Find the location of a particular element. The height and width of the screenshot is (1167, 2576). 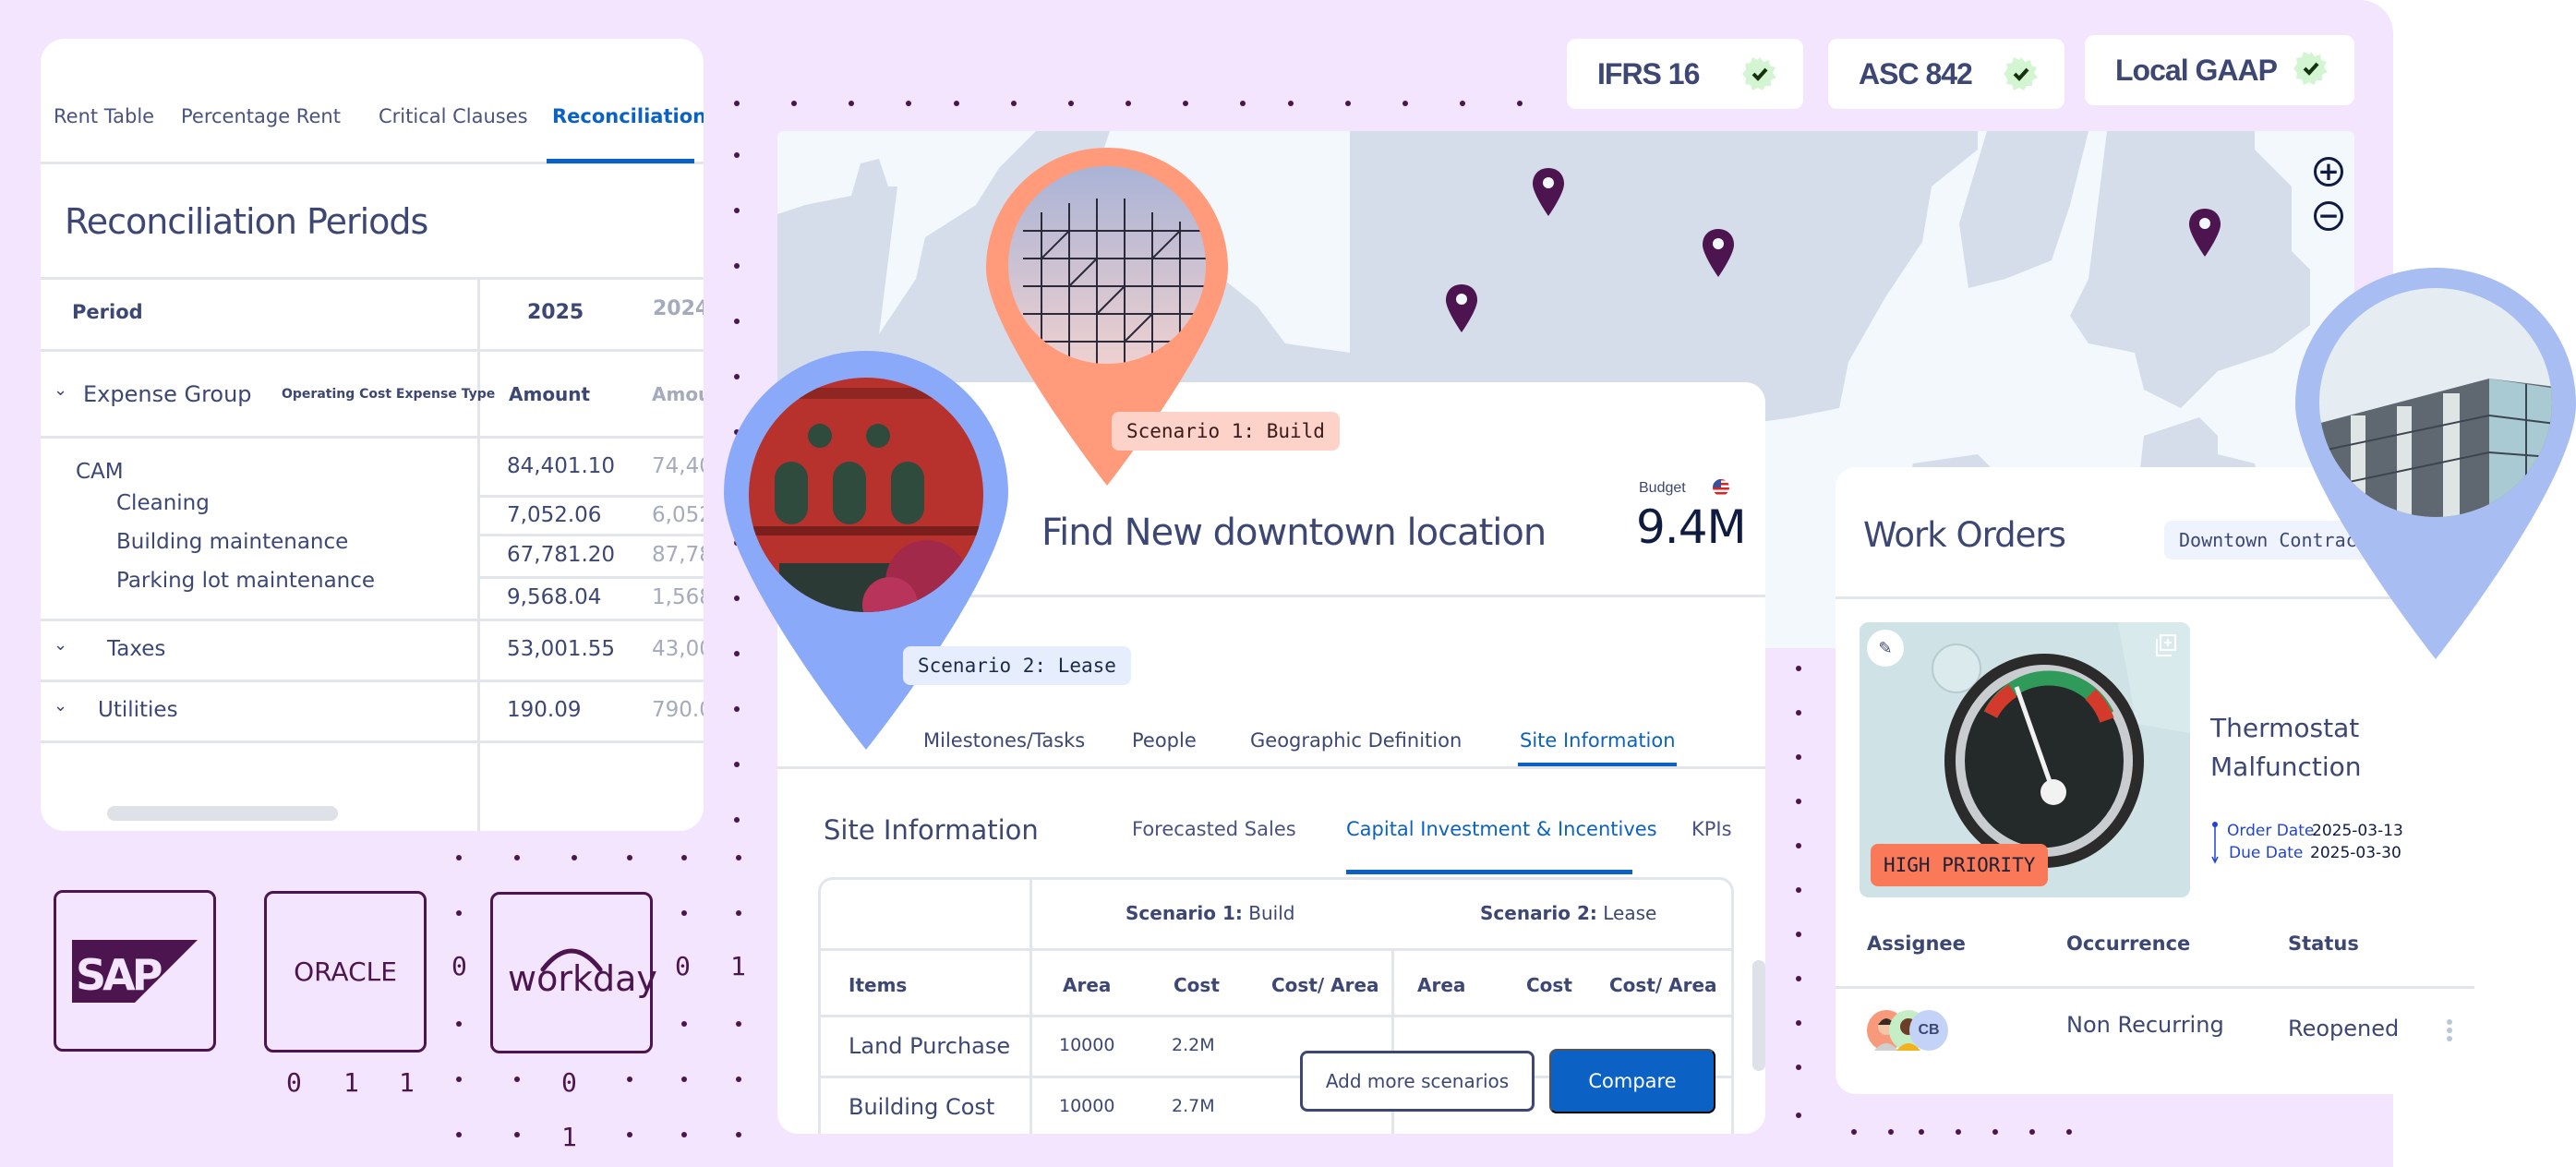

utilities-amount-2024: 790.09 is located at coordinates (678, 710).